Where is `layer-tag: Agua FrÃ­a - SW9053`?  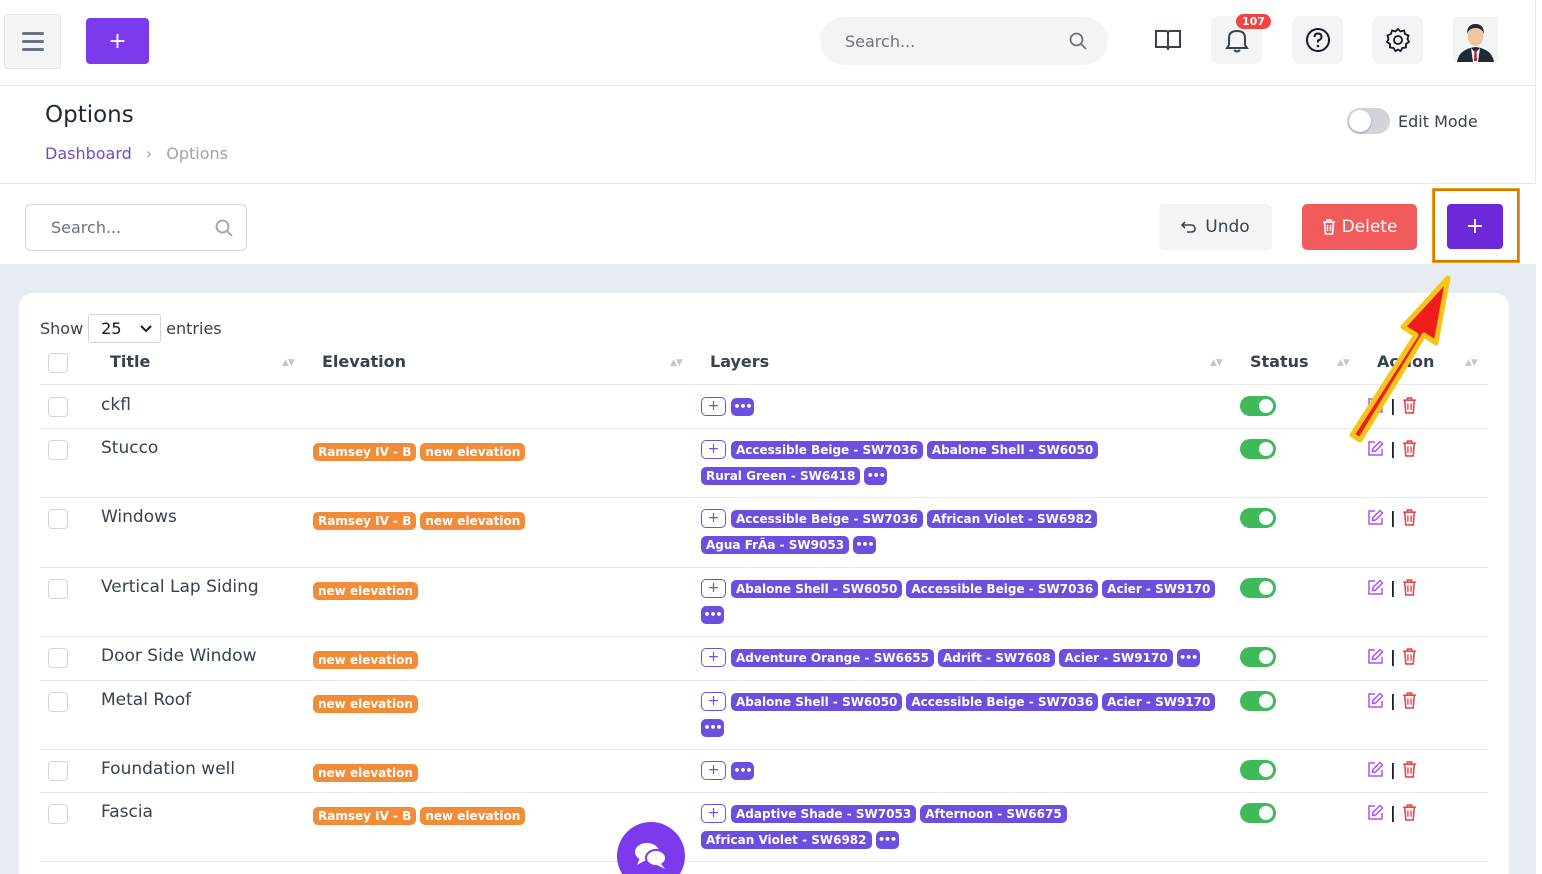 layer-tag: Agua FrÃ­a - SW9053 is located at coordinates (775, 544).